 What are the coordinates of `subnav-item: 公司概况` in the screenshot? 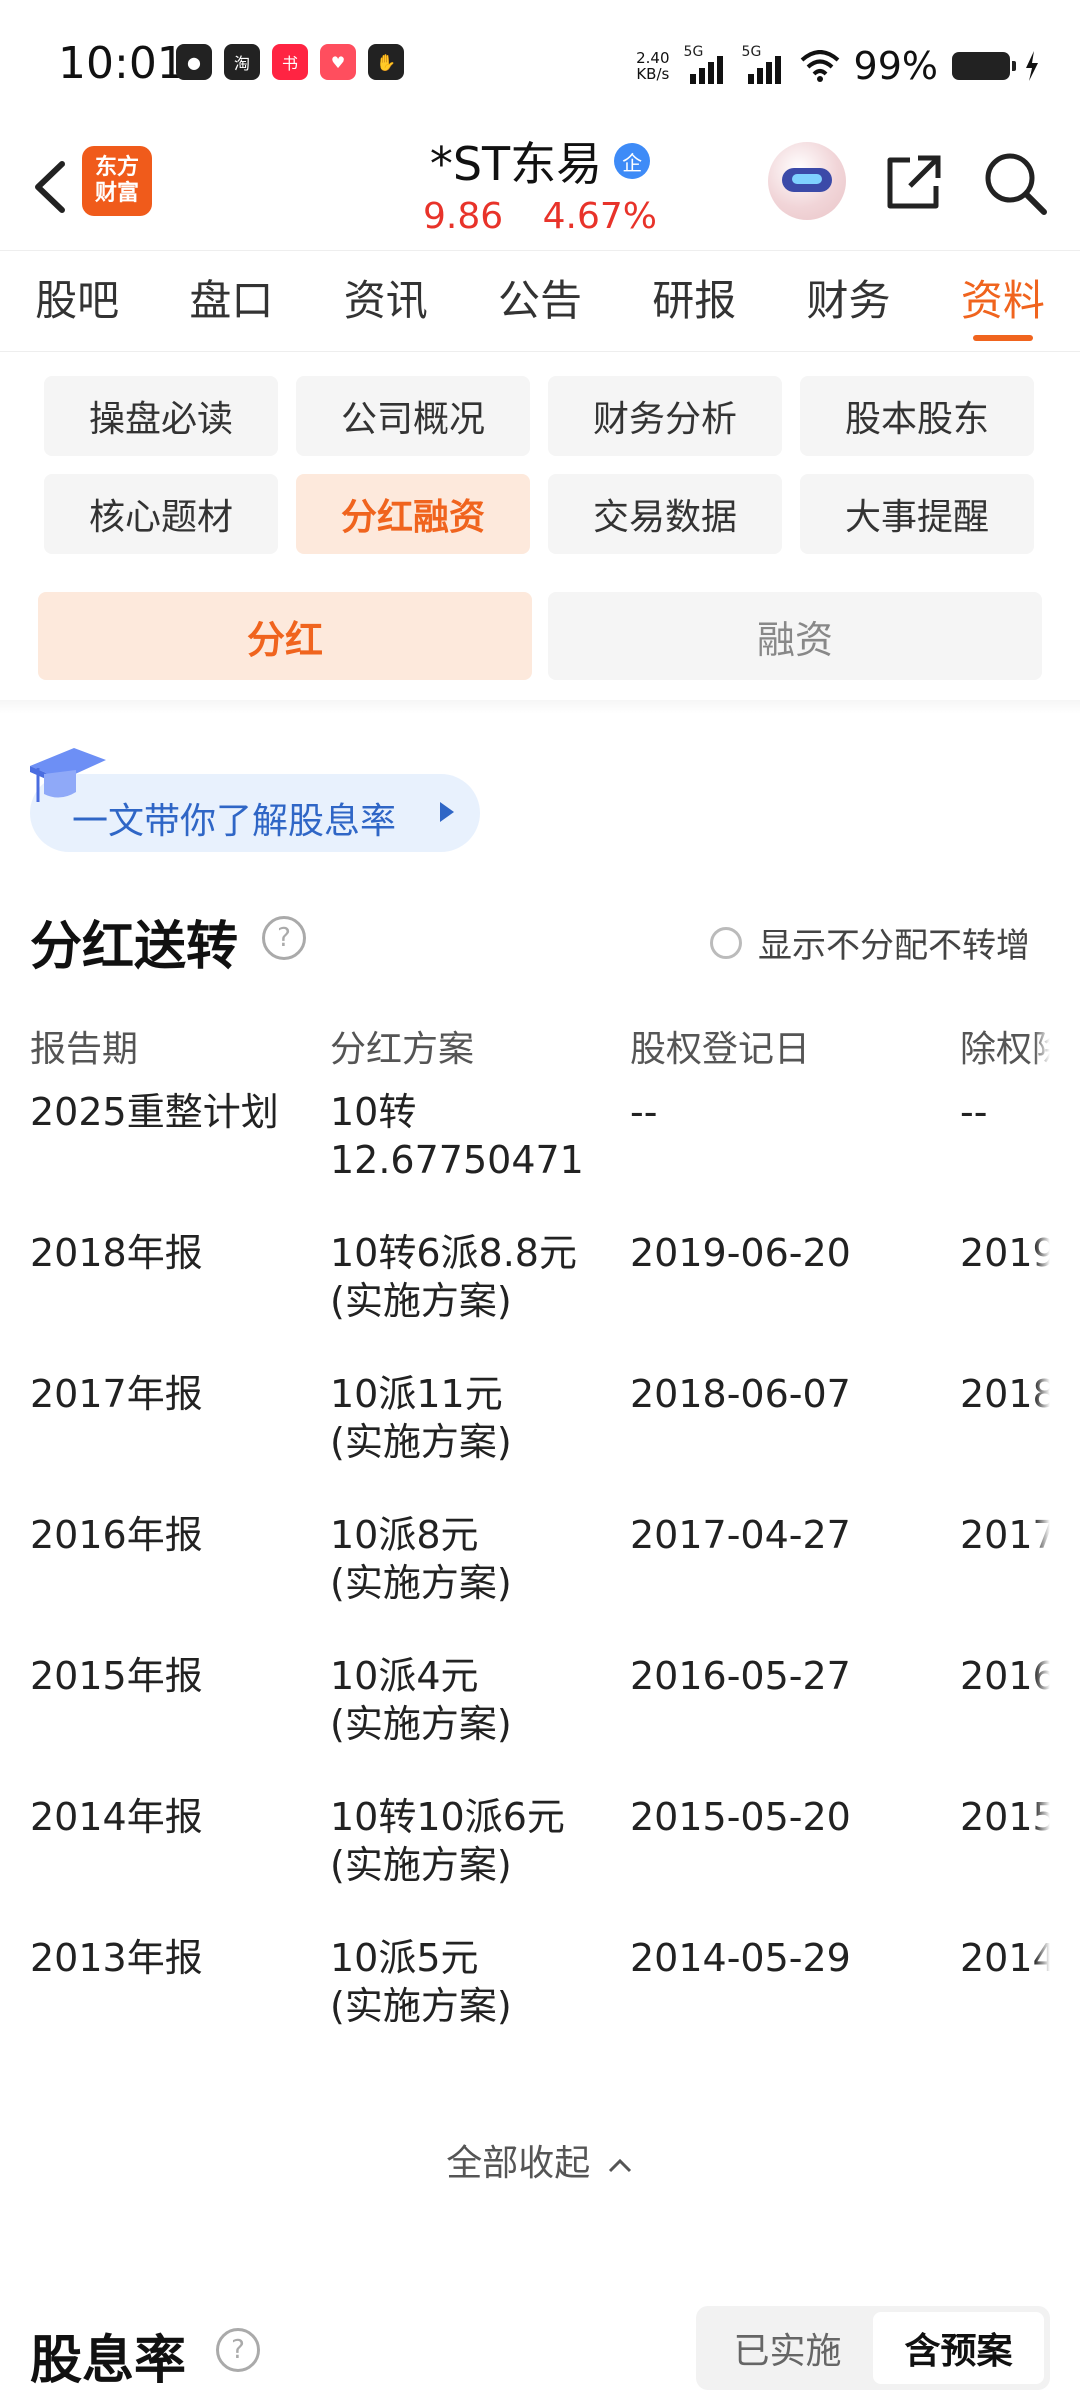 It's located at (413, 416).